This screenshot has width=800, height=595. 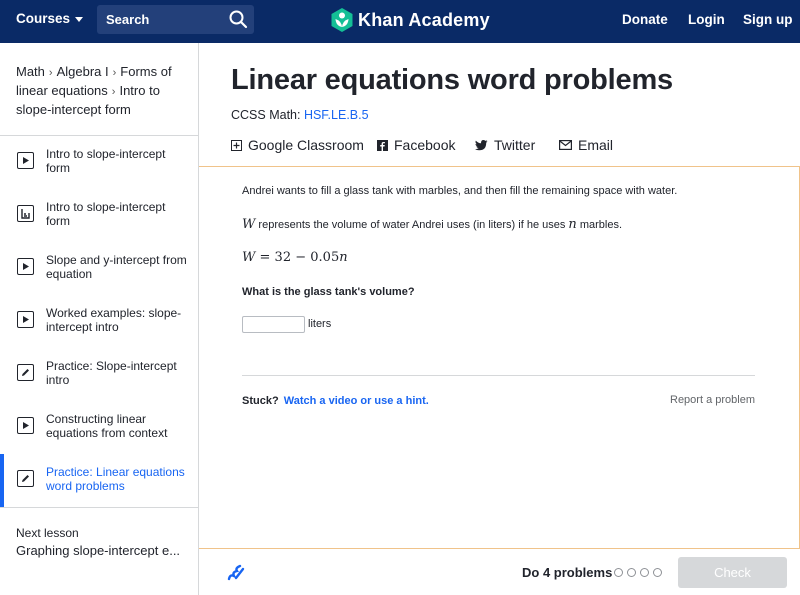 I want to click on problem-definition-end: marbles., so click(x=599, y=225).